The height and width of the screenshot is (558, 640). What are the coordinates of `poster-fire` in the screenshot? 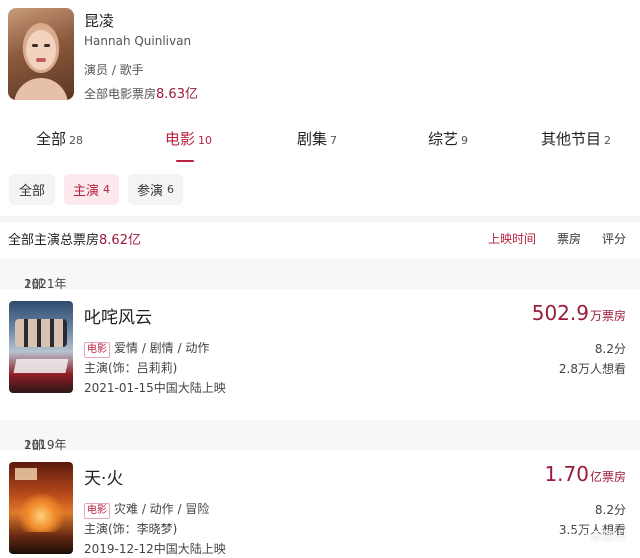 It's located at (41, 512).